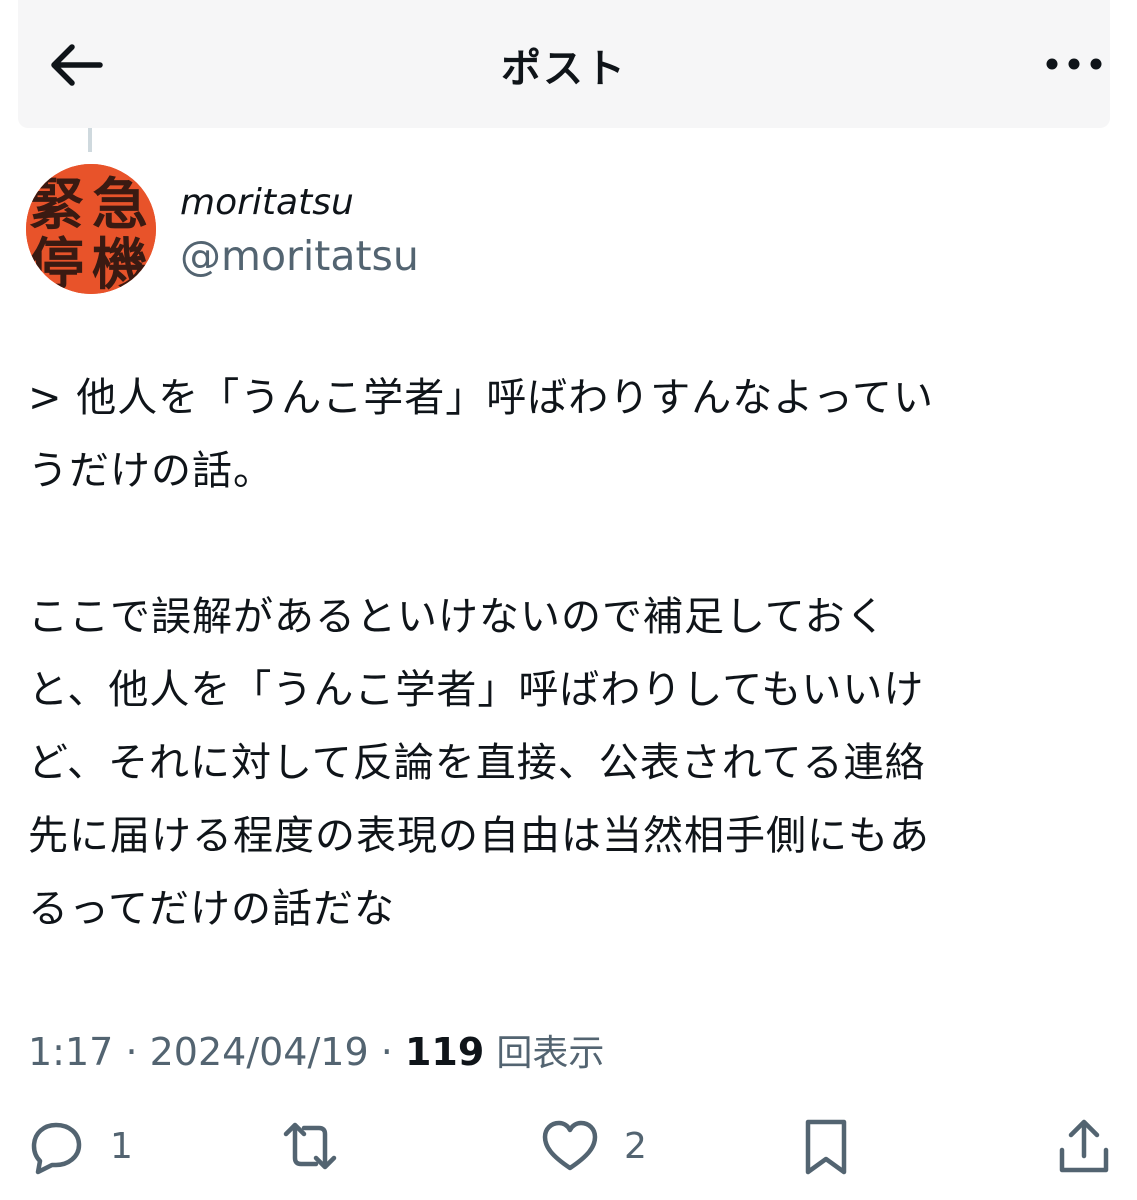 The height and width of the screenshot is (1200, 1137). I want to click on post-line: 先に届ける程度の表現の自由は当然相手側にもあ, so click(479, 836).